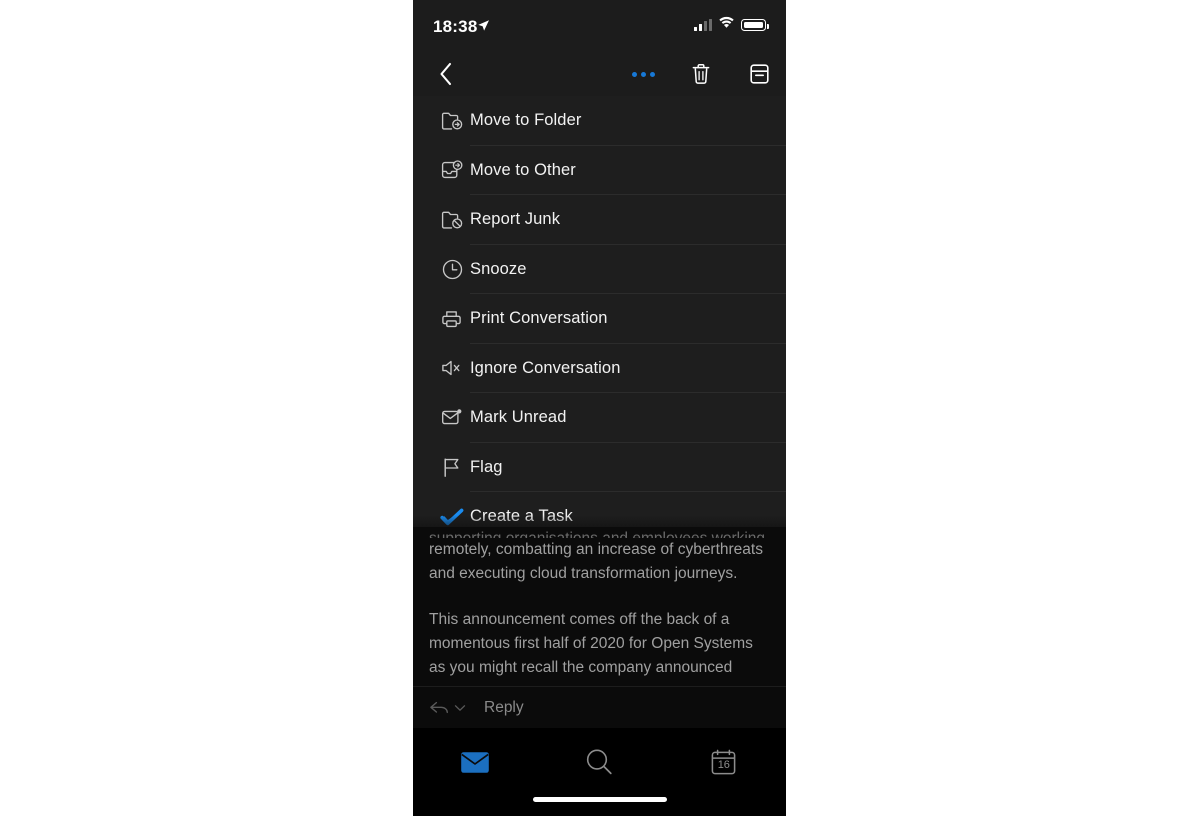 The image size is (1199, 816). I want to click on reply-bar: Reply, so click(599, 707).